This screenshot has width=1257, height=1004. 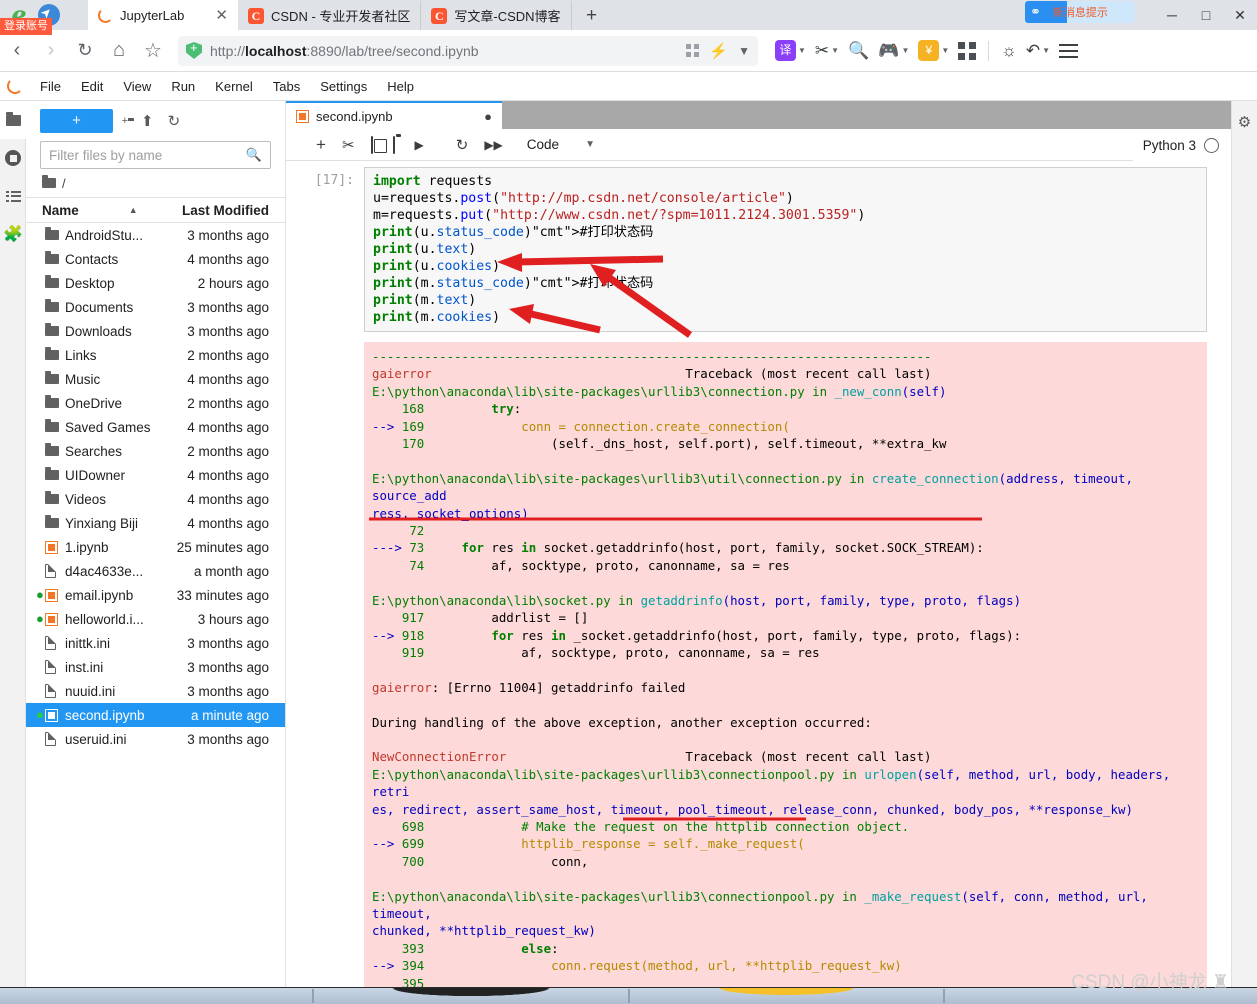 I want to click on file-list-item: Saved Games 4 months ago, so click(x=155, y=427).